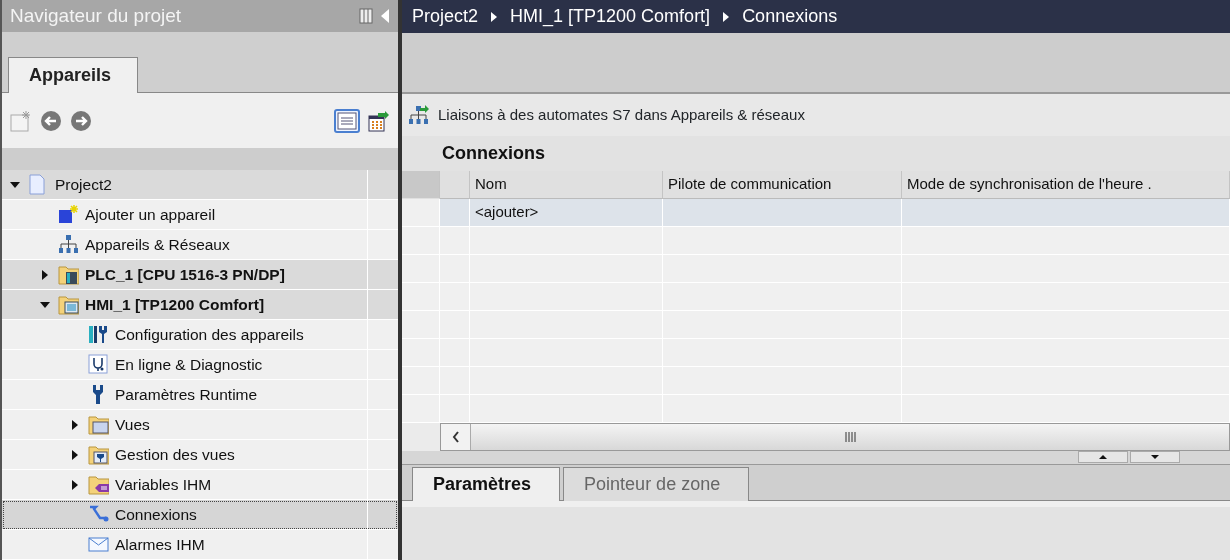  I want to click on column-header: Nom, so click(566, 185).